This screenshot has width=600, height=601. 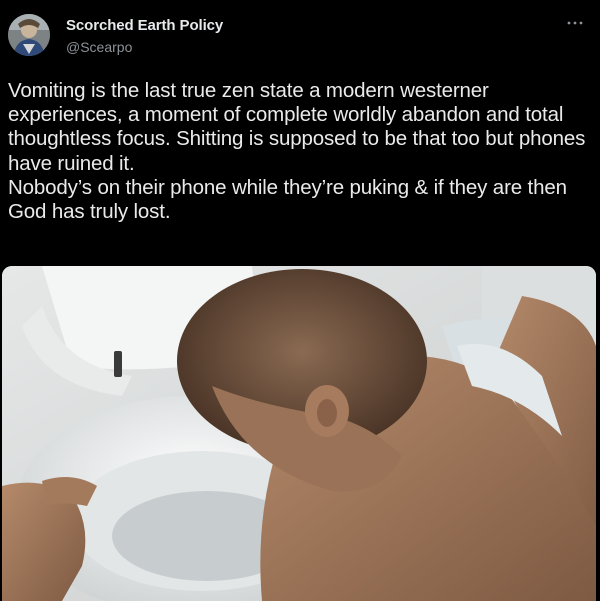 I want to click on more-options-button, so click(x=575, y=23).